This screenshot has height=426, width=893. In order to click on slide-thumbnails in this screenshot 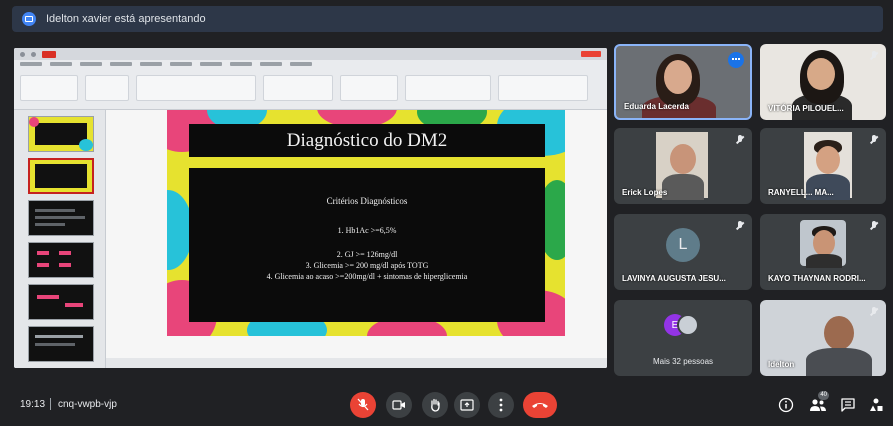, I will do `click(60, 239)`.